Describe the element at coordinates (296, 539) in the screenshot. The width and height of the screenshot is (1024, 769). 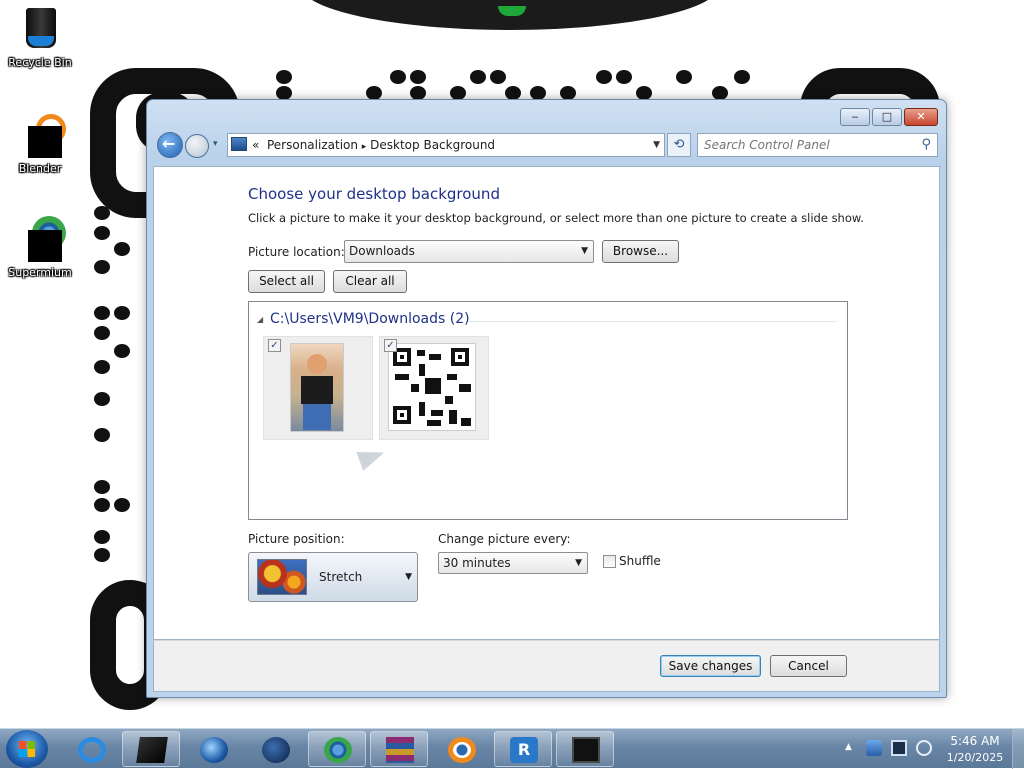
I see `picture-position-label: Picture position:` at that location.